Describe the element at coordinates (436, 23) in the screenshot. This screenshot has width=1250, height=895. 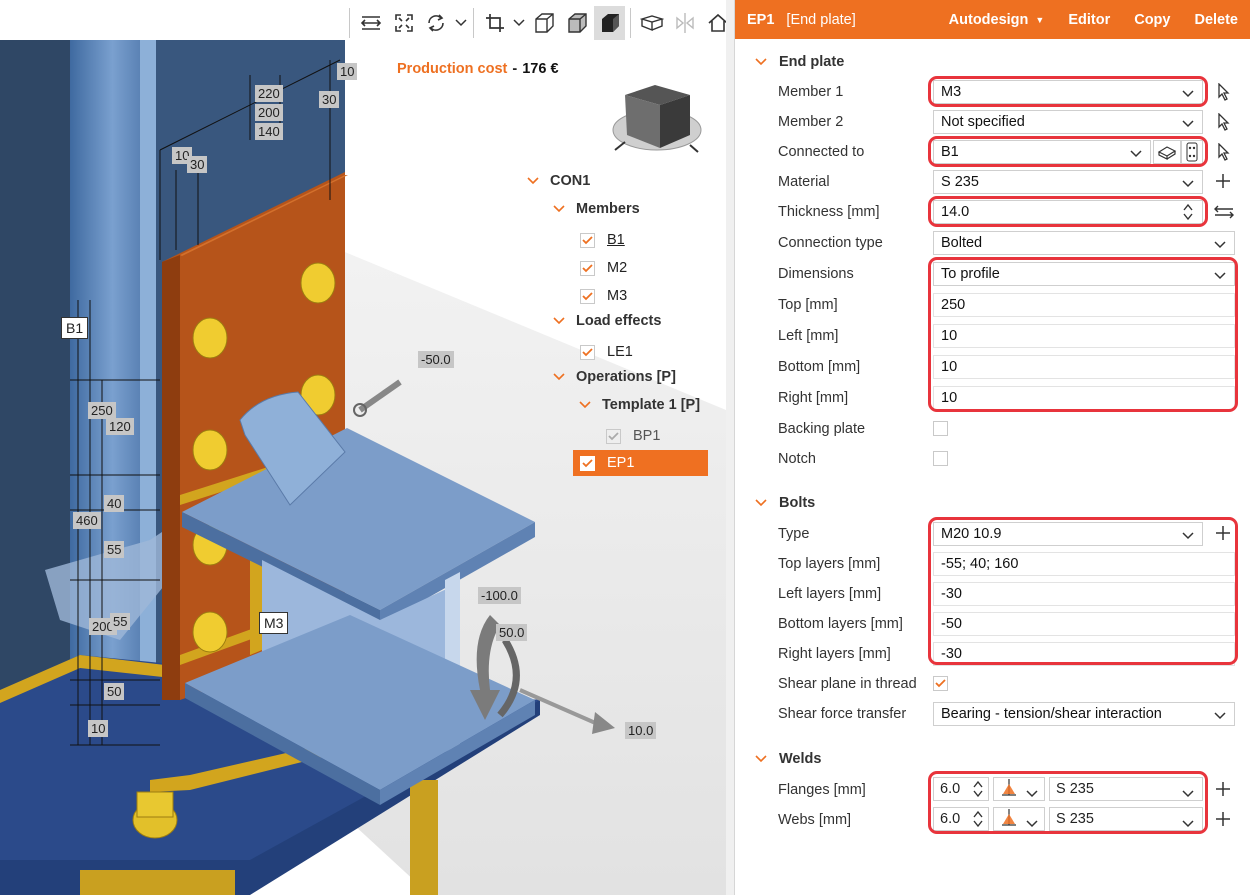
I see `rotate-icon` at that location.